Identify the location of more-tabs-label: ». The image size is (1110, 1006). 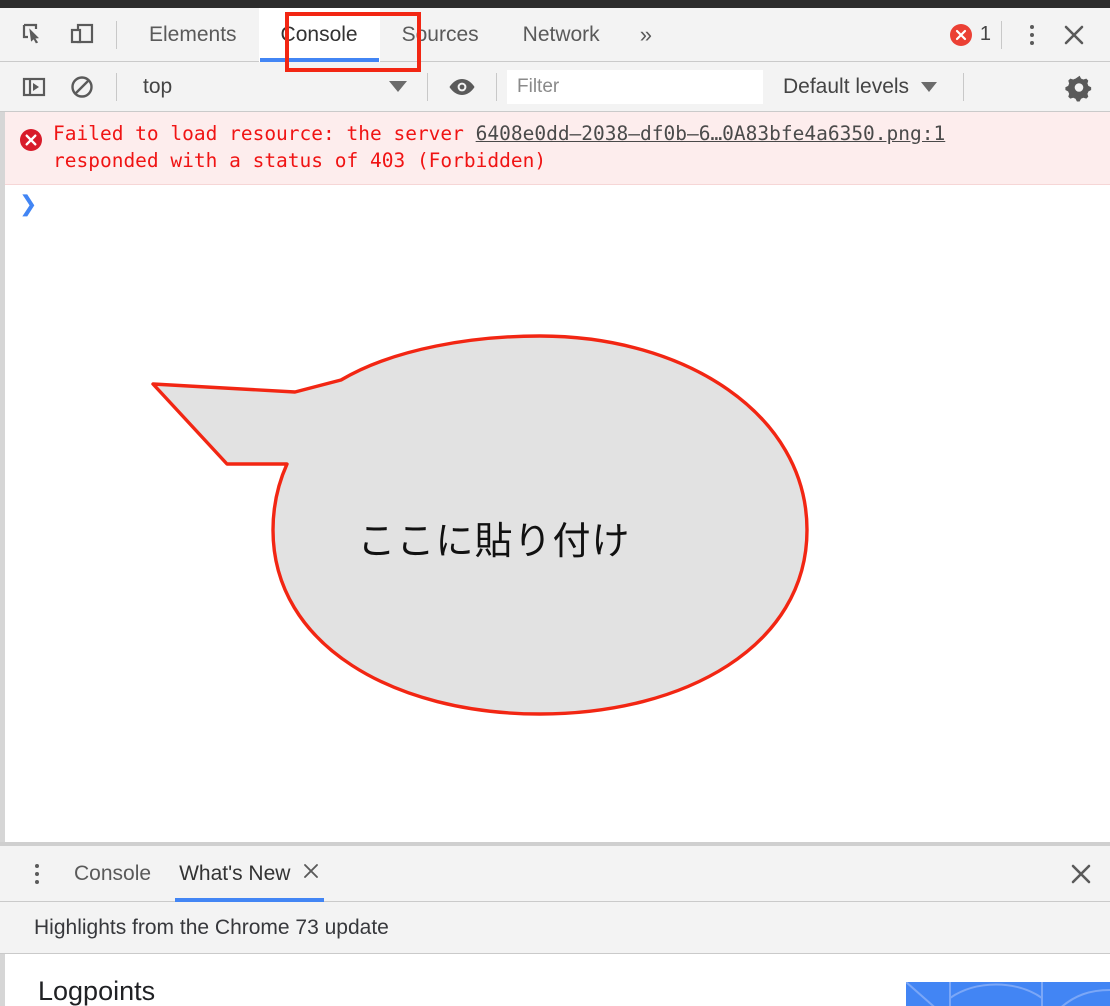
(645, 34).